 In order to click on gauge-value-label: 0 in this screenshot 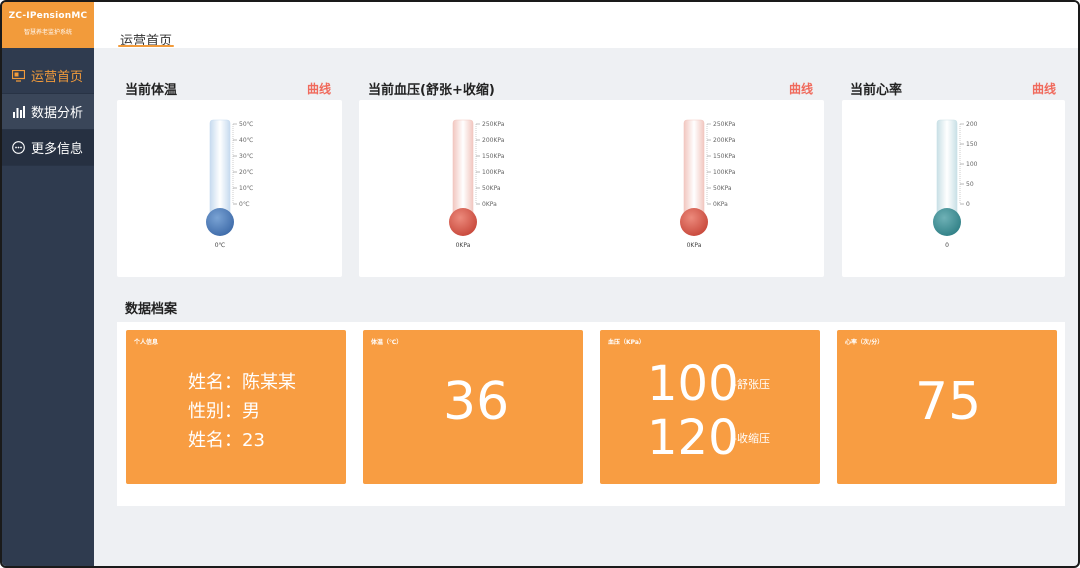, I will do `click(947, 245)`.